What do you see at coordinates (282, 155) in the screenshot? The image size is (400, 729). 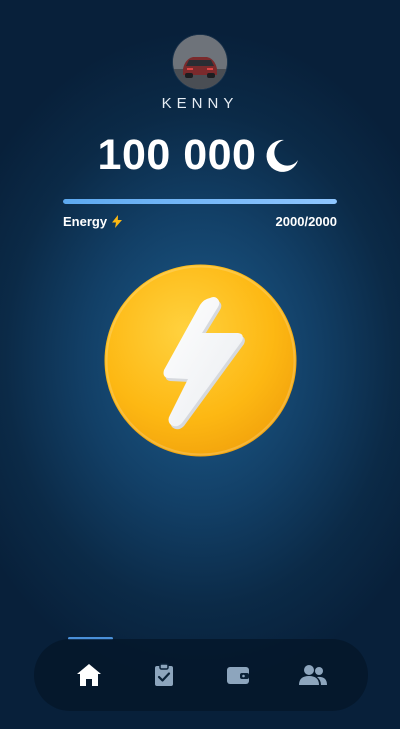 I see `moon-icon` at bounding box center [282, 155].